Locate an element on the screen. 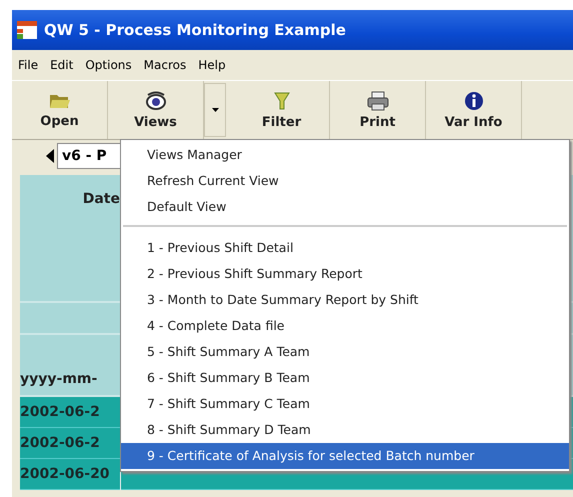  window-title: QW 5 - Process Monitoring Example is located at coordinates (195, 30).